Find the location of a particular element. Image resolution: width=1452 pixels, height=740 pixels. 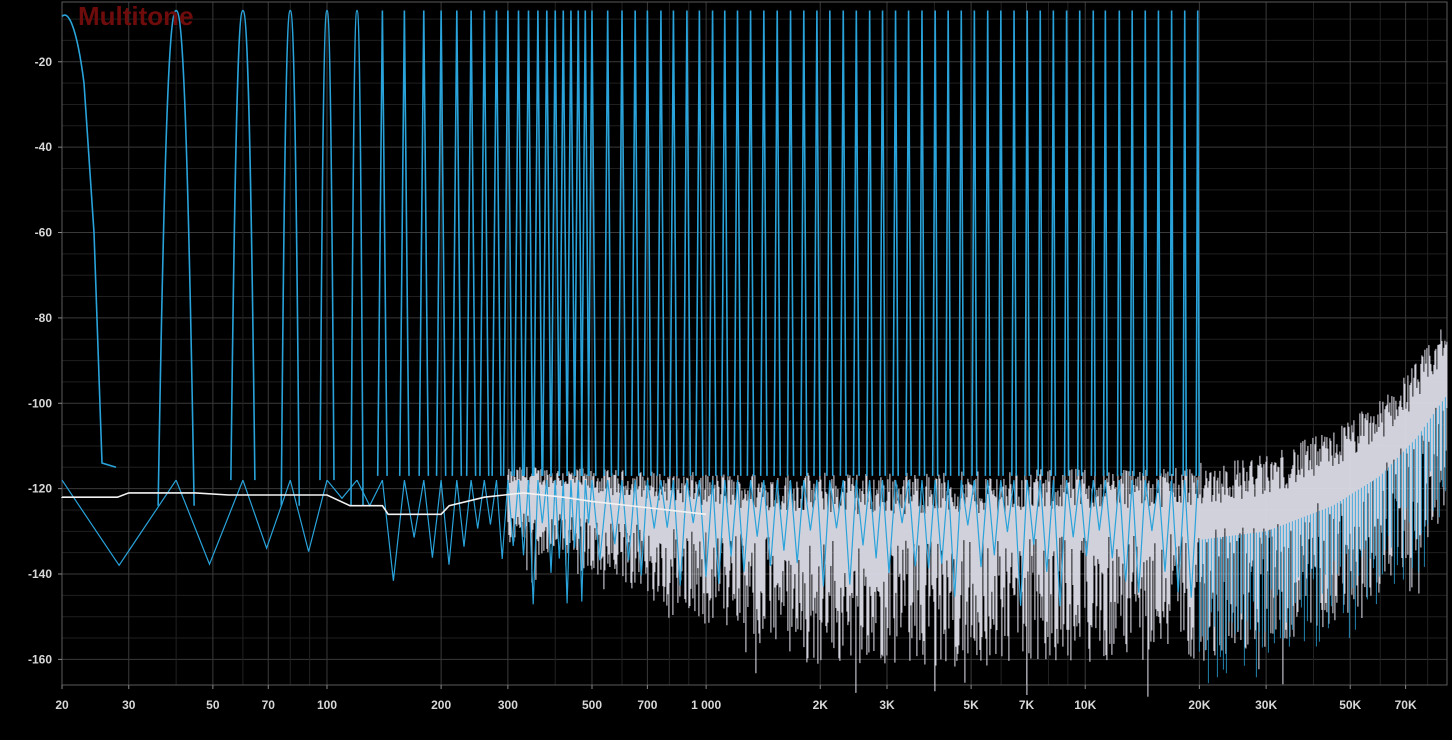

x-tick-label: 1 000 is located at coordinates (706, 705).